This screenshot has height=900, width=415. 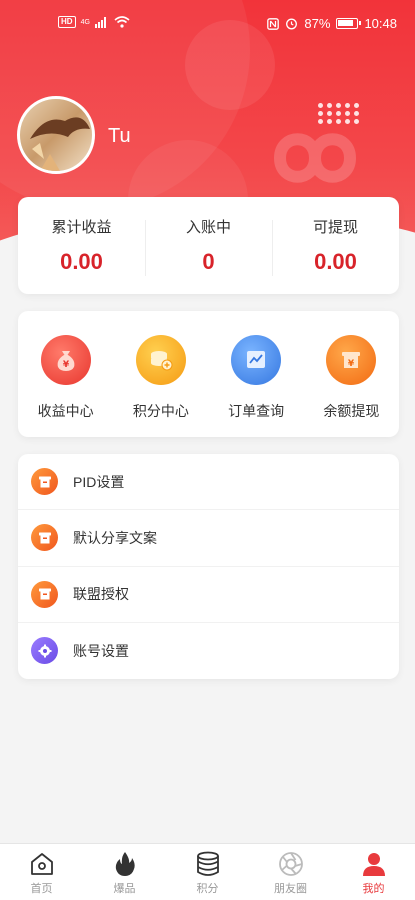 I want to click on quick-action-label: 积分中心, so click(x=160, y=411).